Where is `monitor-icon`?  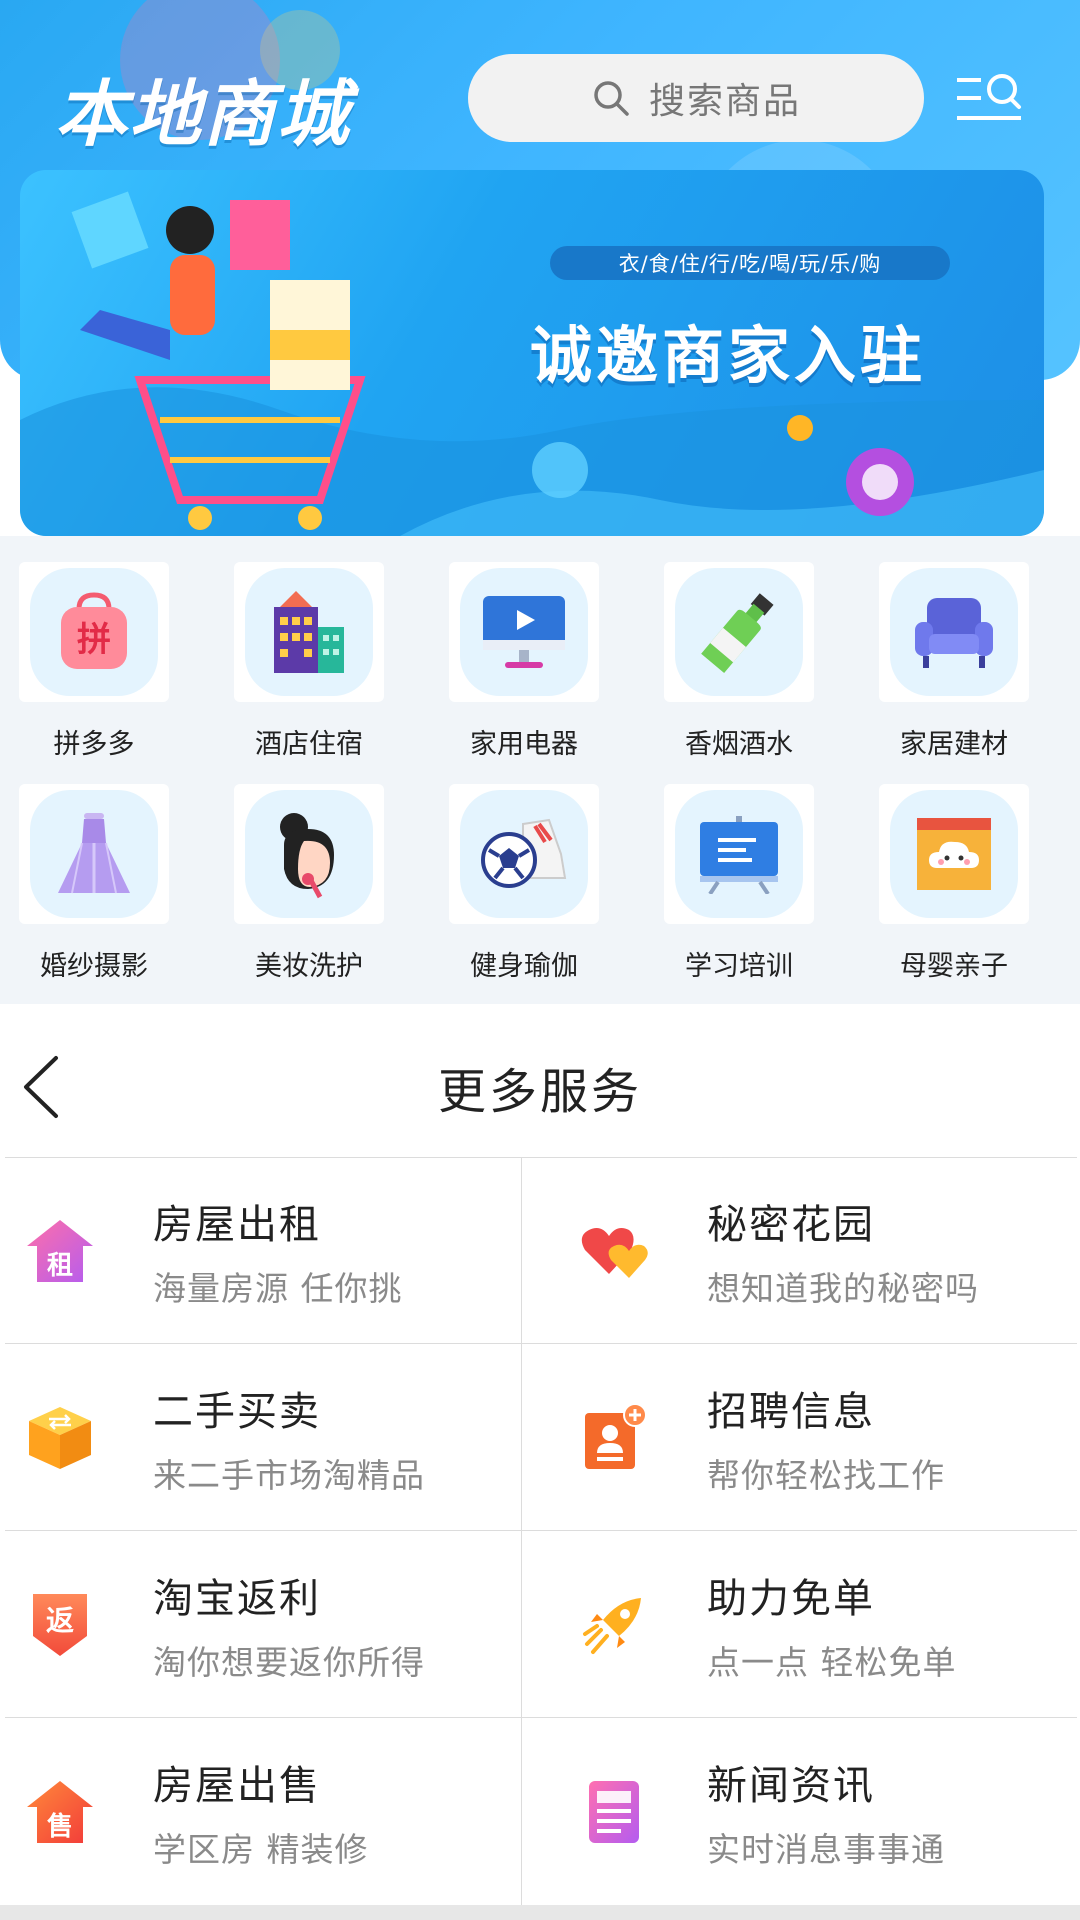
monitor-icon is located at coordinates (524, 632).